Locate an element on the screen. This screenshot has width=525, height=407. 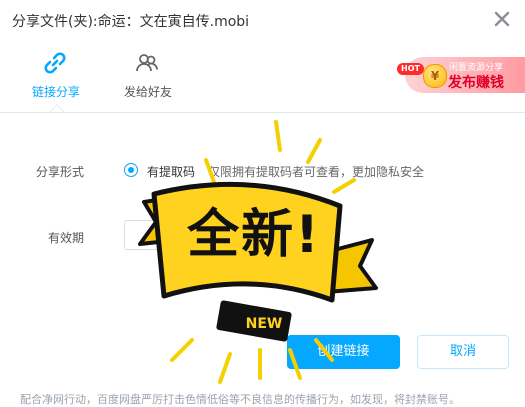
footer-notice: 配合净网行动，百度网盘严厉打击色情低俗等不良信息的传播行为，如发现，将封禁账号。 is located at coordinates (240, 399).